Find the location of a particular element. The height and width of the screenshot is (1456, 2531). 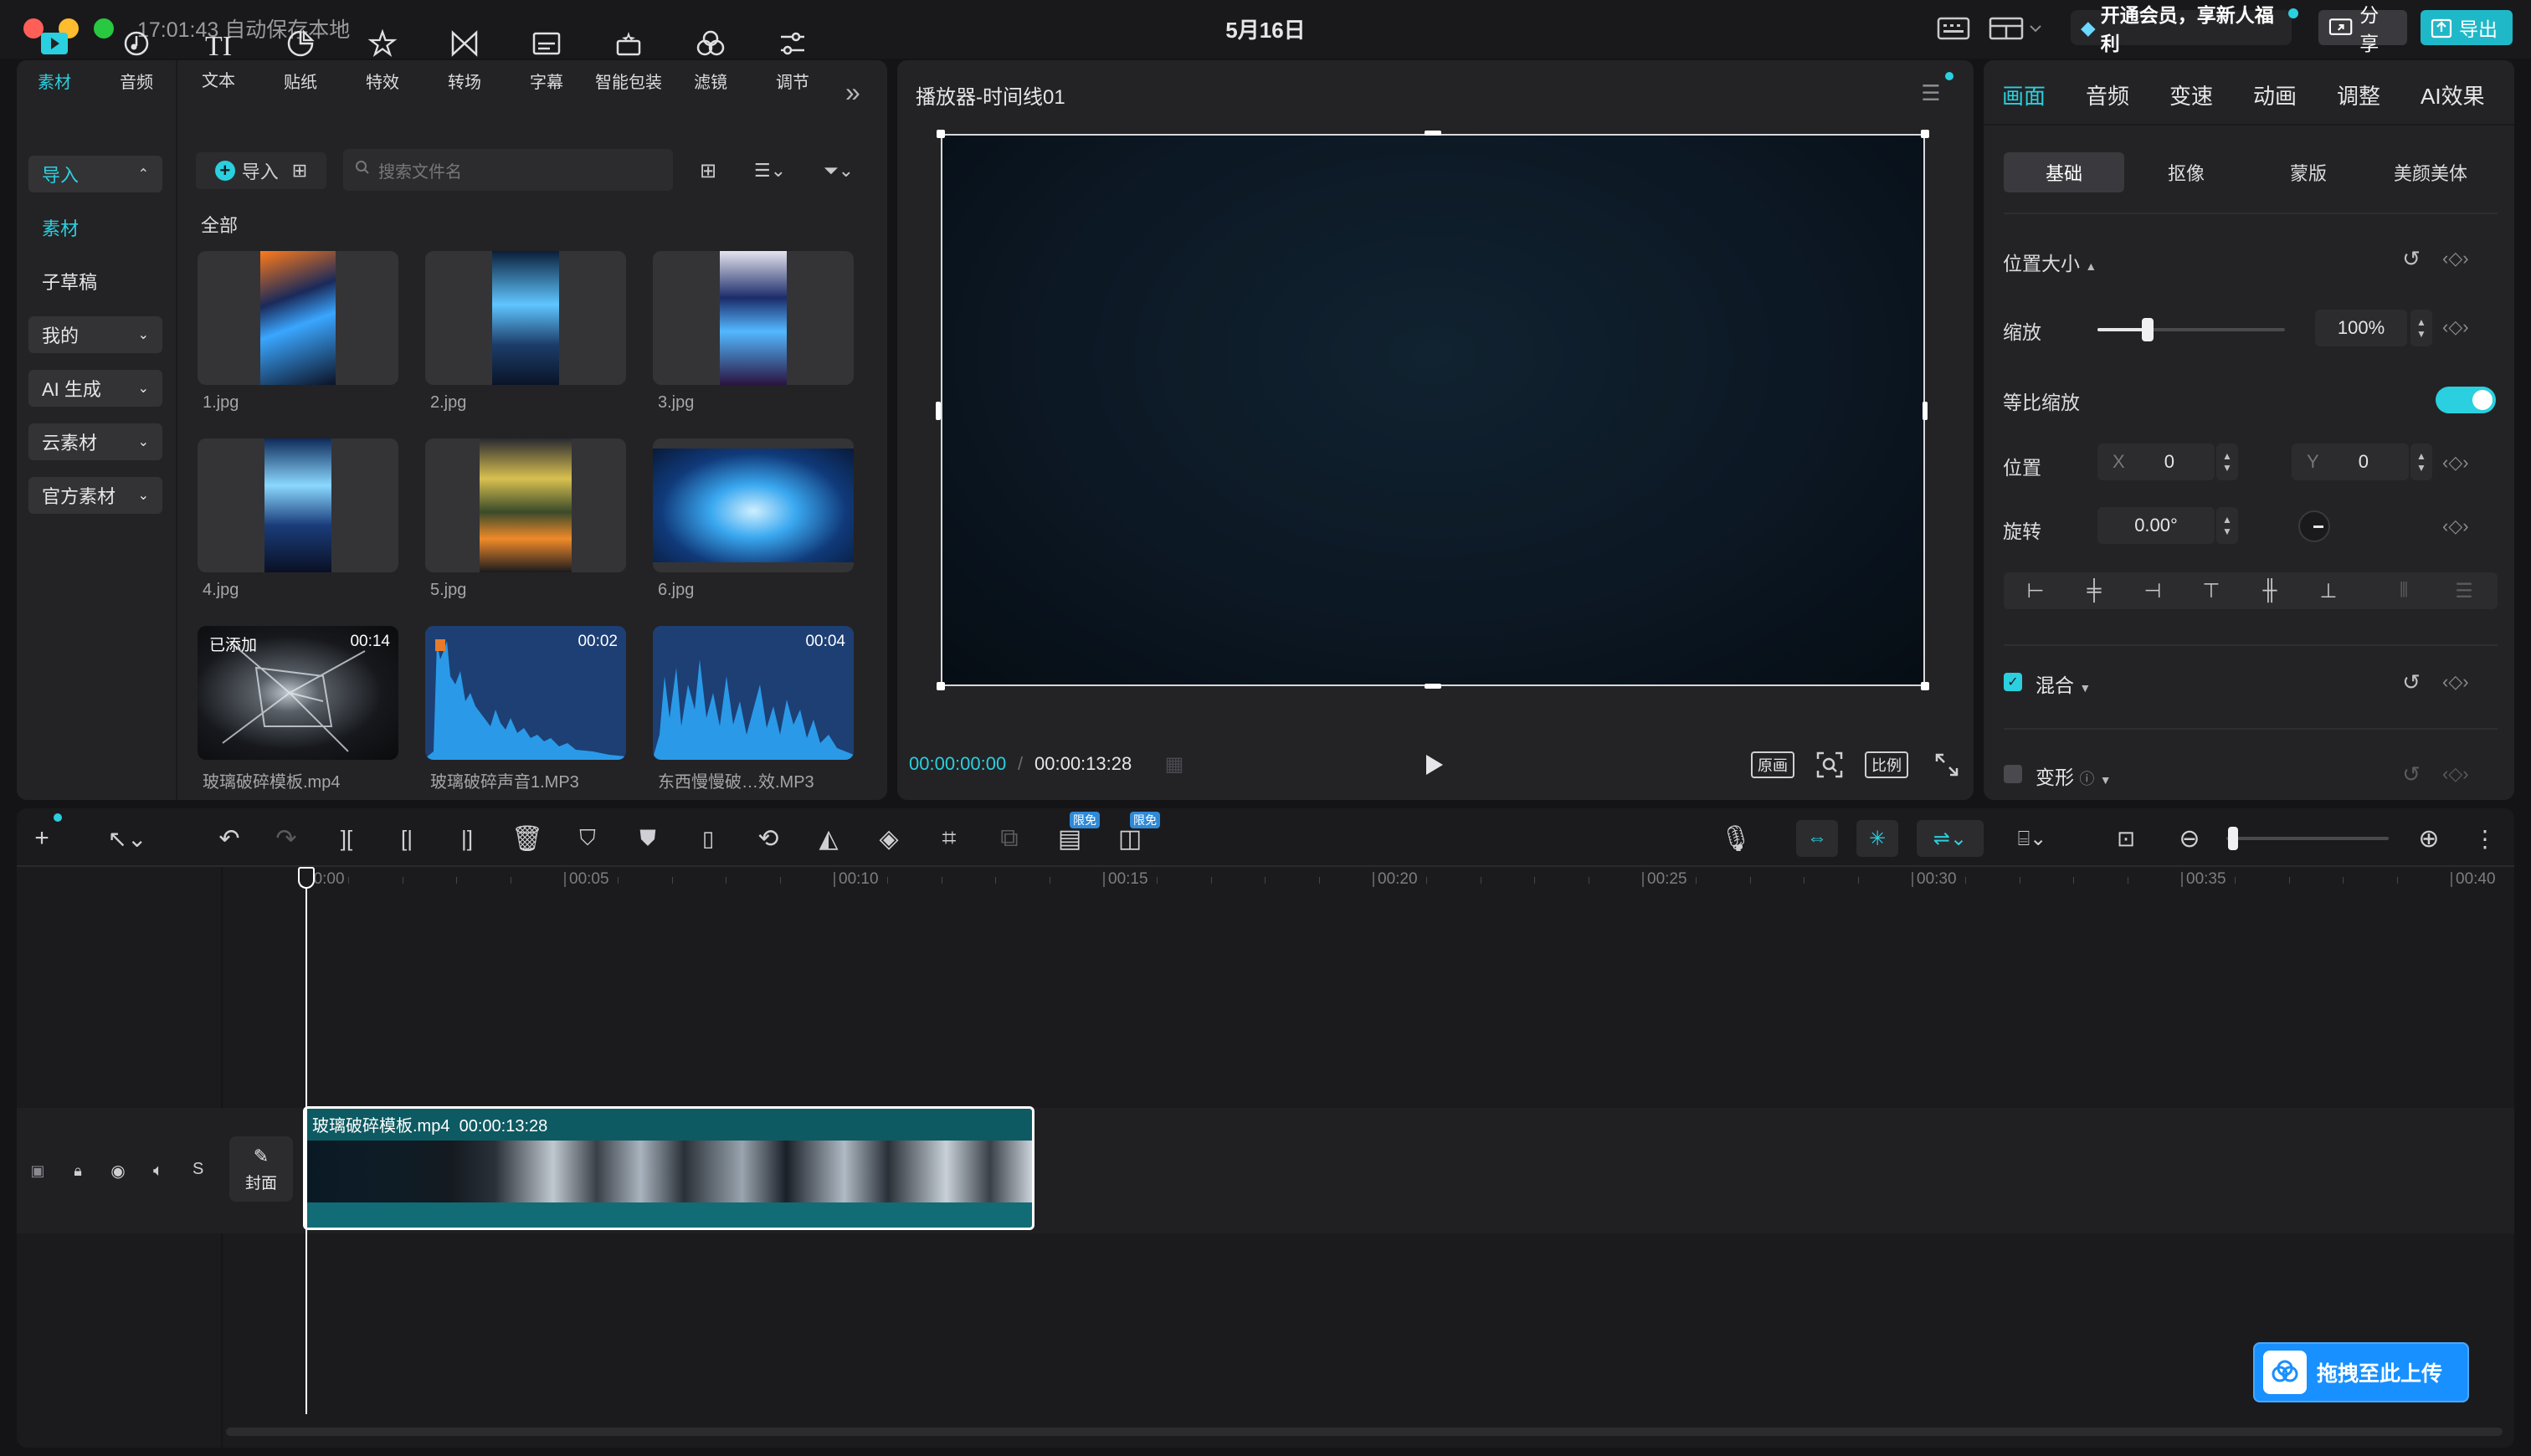

rotate-stepper: ▲ ▼ is located at coordinates (2227, 525).